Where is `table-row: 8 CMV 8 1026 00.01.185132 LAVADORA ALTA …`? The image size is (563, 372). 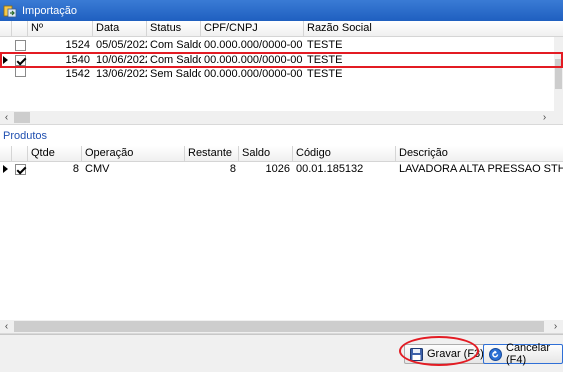
table-row: 8 CMV 8 1026 00.01.185132 LAVADORA ALTA … is located at coordinates (281, 169).